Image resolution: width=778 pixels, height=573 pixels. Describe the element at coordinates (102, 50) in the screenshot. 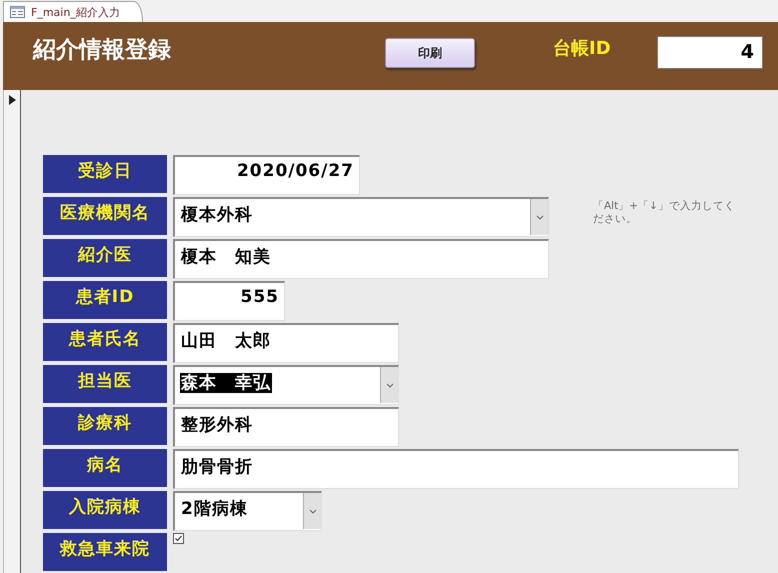

I see `form-title: 紹介情報登録` at that location.